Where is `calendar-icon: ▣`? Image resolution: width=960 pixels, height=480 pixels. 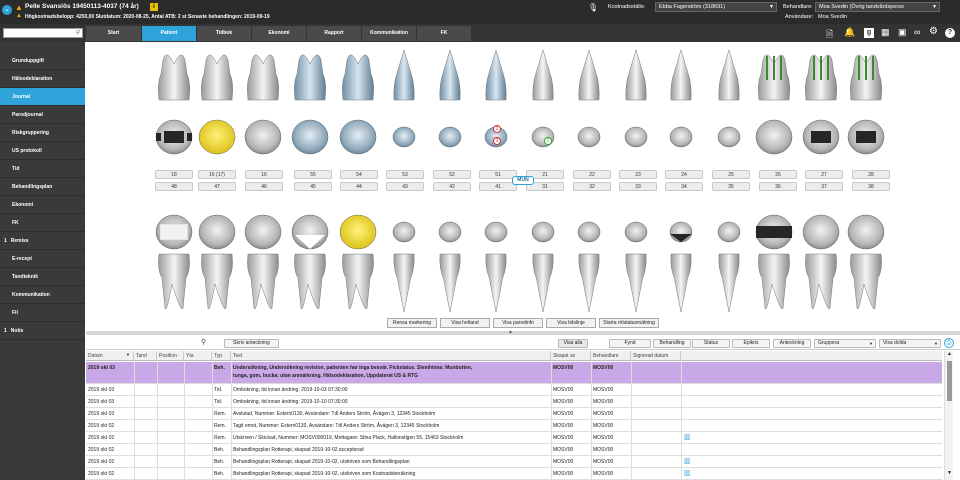
calendar-icon: ▣ is located at coordinates (902, 32).